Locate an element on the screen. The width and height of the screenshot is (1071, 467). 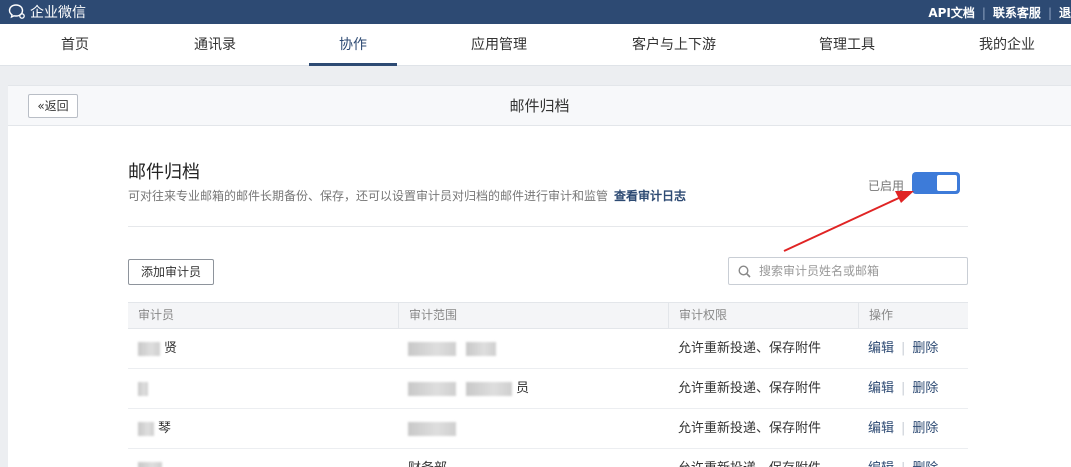
main-nav: 首页 通讯录 协作 应用管理 客户与上下游 管理工具 我的企业 is located at coordinates (535, 45).